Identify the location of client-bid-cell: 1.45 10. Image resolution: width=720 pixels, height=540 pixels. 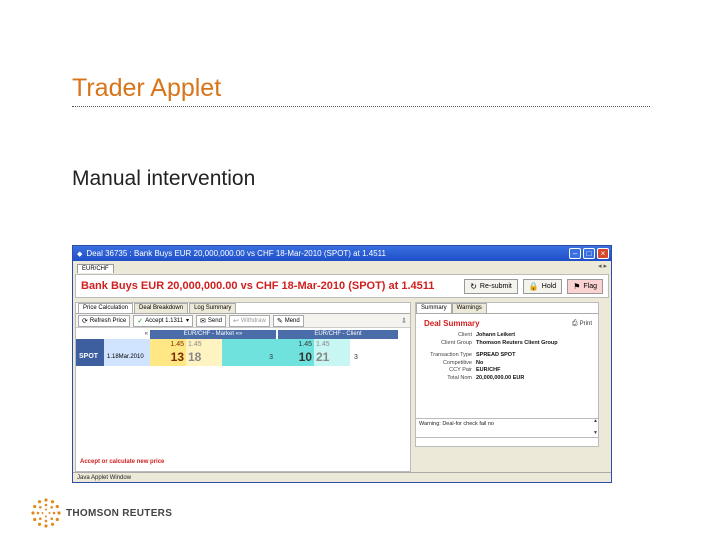
(295, 352).